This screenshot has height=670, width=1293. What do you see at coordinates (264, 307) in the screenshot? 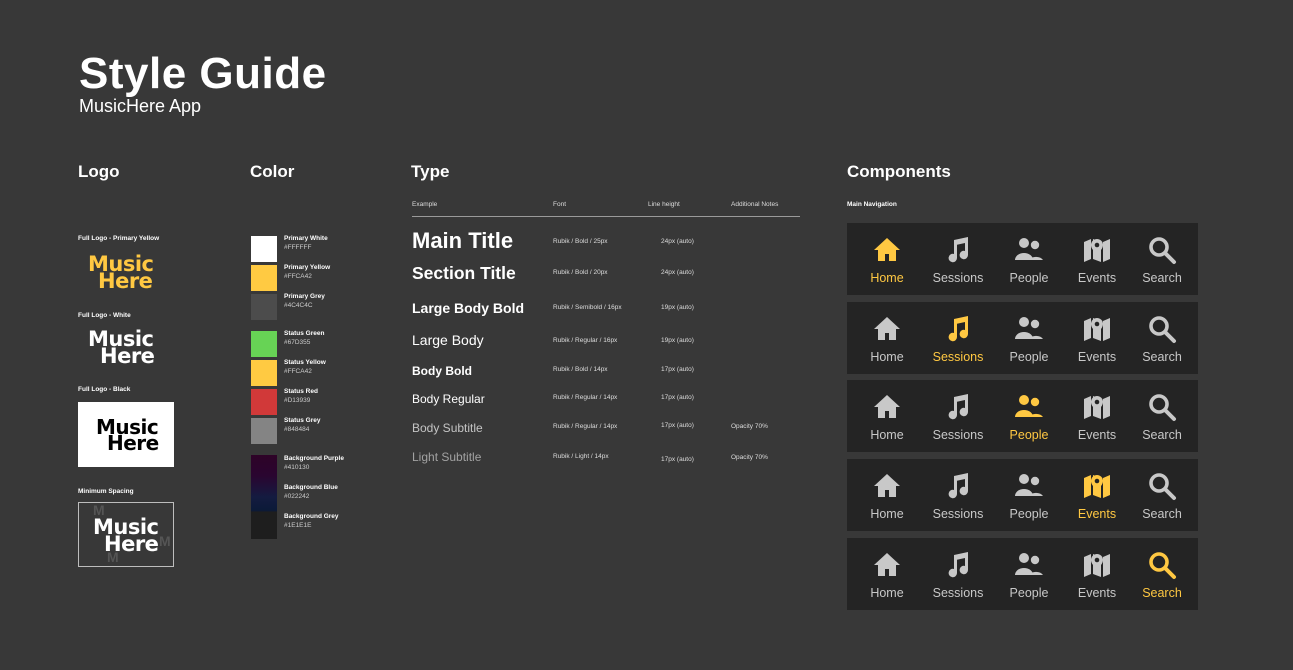
I see `swatch-primary-grey` at bounding box center [264, 307].